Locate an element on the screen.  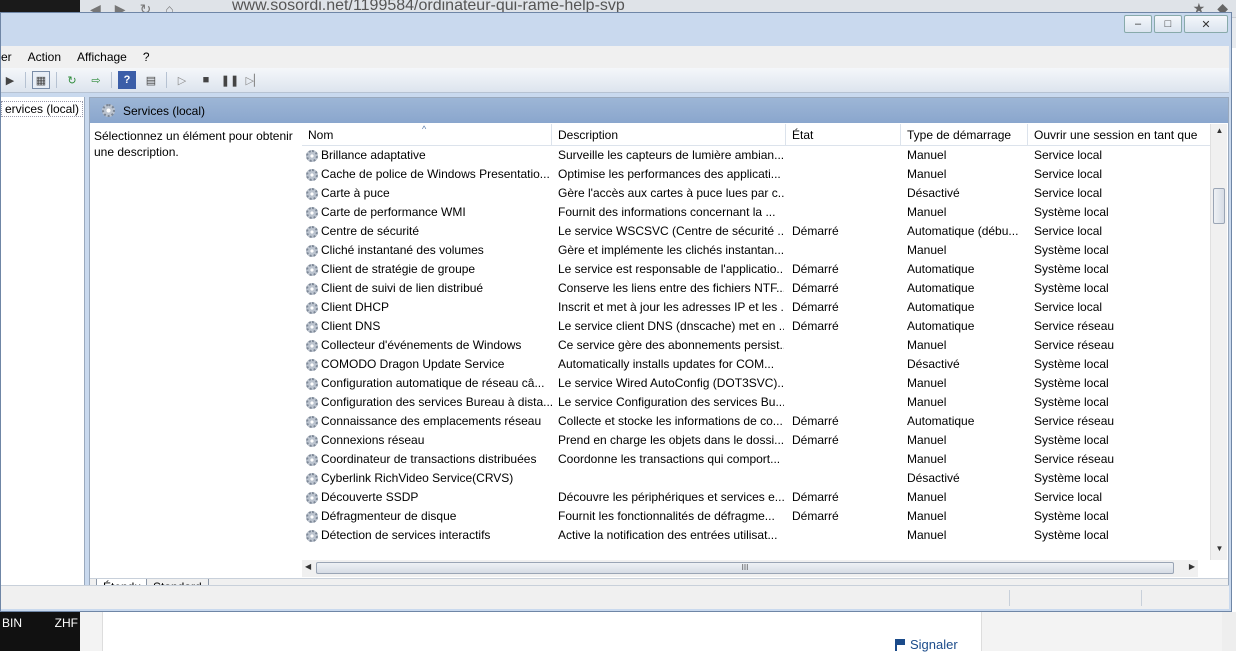
forward-icon: ▶ is located at coordinates (10, 80).